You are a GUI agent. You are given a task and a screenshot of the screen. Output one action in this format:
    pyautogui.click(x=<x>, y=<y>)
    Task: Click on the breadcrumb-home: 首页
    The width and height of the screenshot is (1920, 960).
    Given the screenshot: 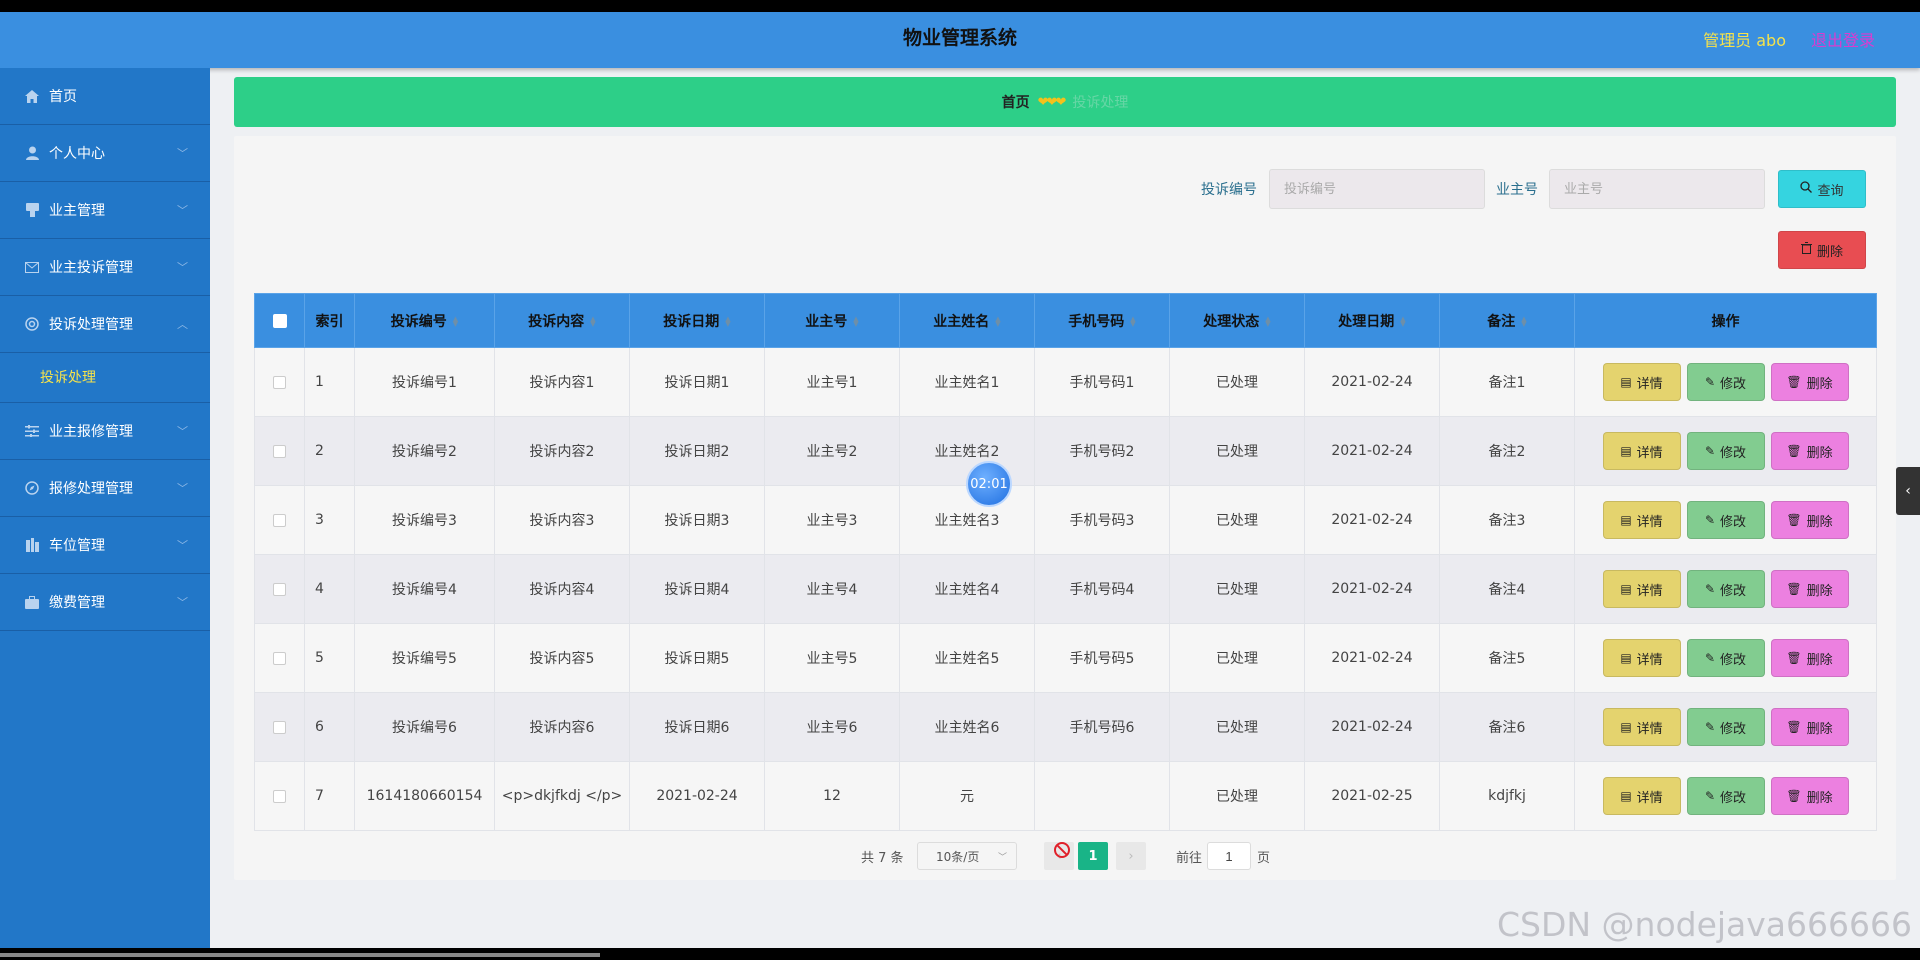 What is the action you would take?
    pyautogui.click(x=1016, y=102)
    